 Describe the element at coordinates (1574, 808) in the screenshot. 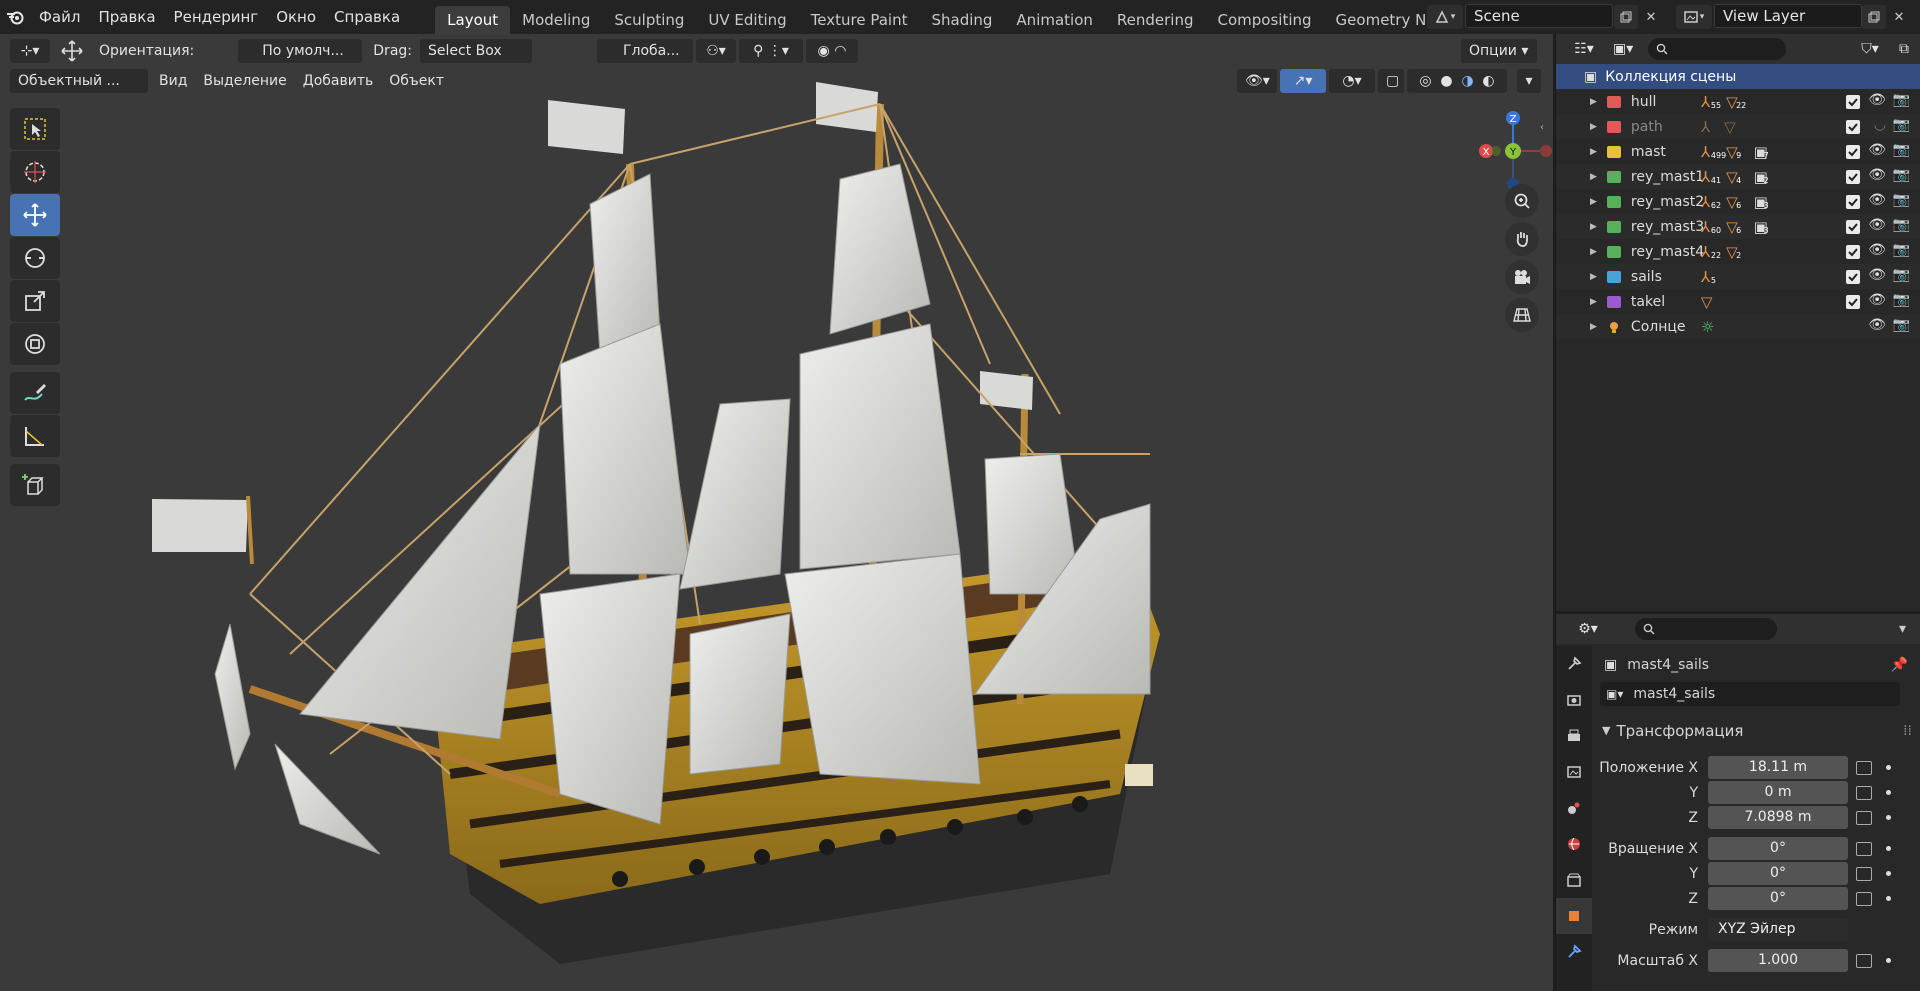

I see `scene-tab-icon` at that location.